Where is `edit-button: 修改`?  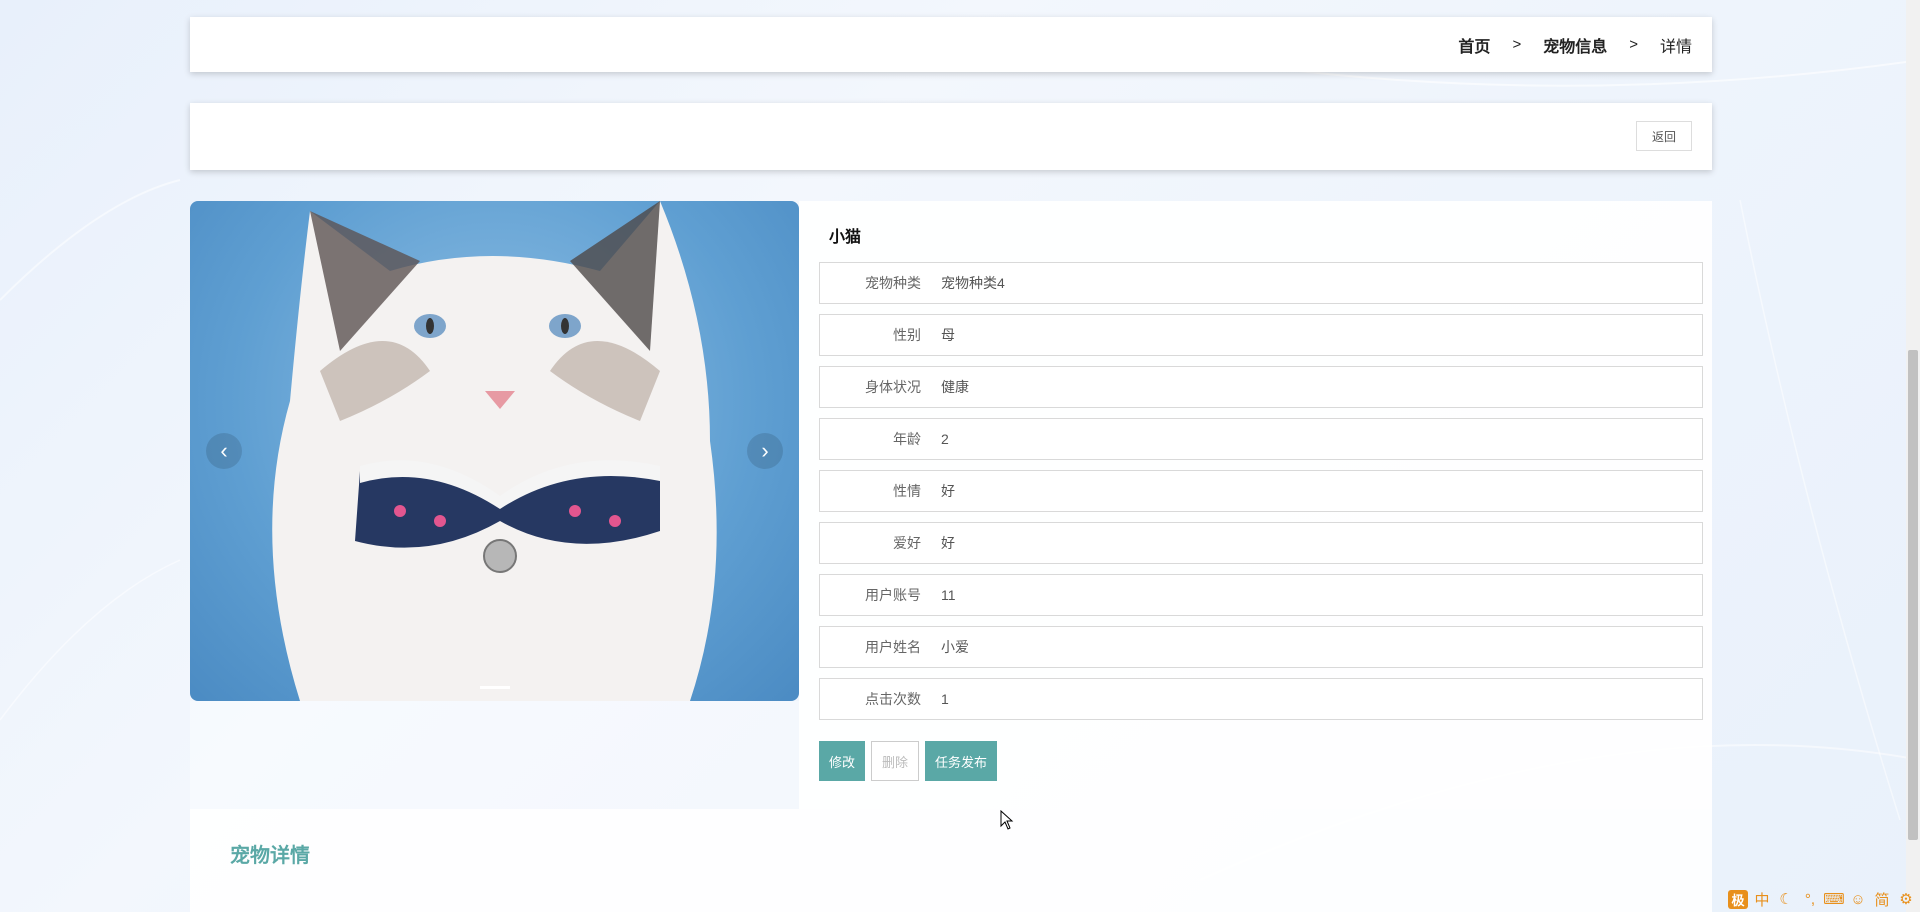 edit-button: 修改 is located at coordinates (842, 761).